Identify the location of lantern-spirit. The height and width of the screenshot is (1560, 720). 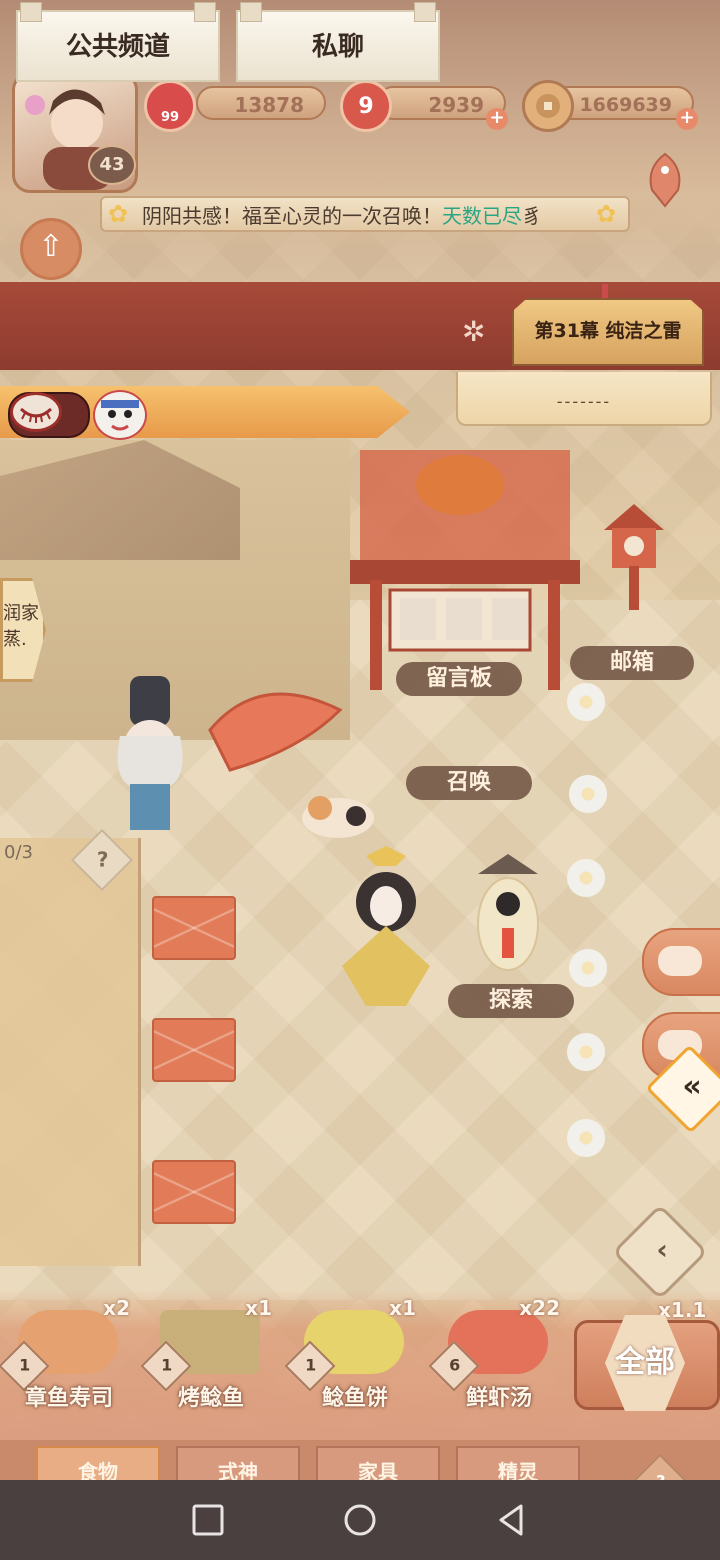
(508, 915).